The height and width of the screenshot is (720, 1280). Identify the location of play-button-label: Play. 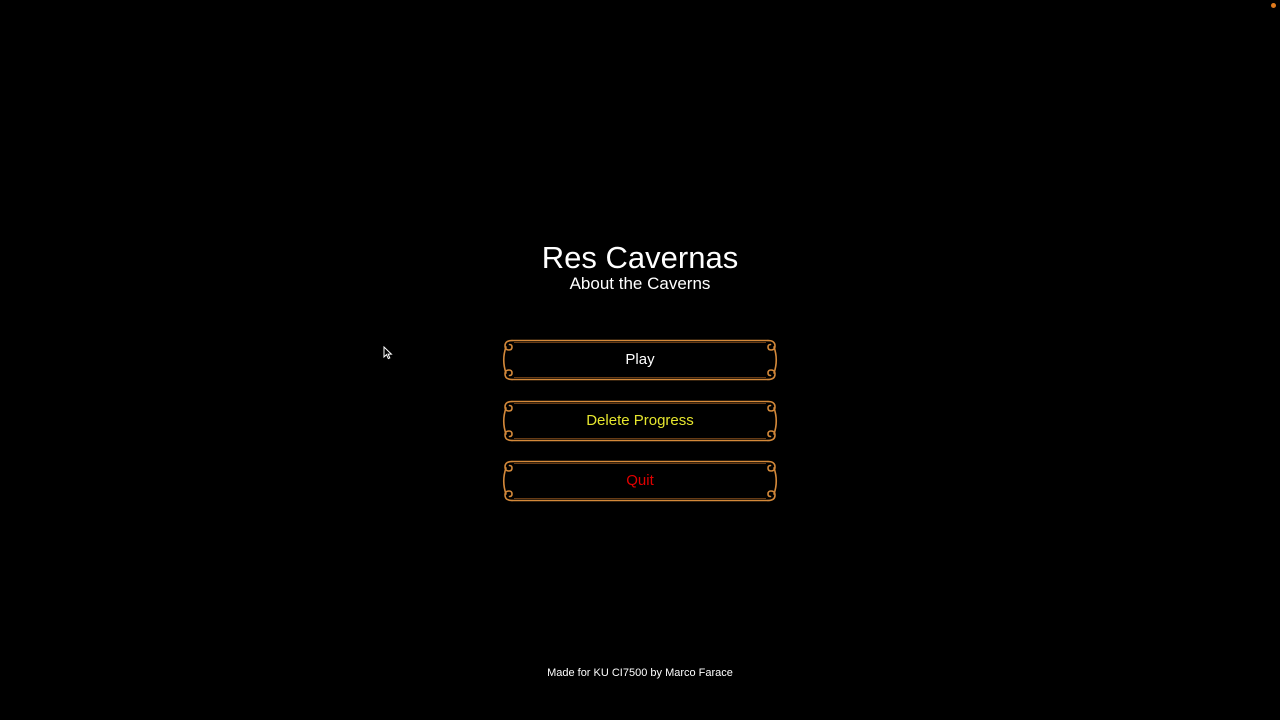
(640, 359).